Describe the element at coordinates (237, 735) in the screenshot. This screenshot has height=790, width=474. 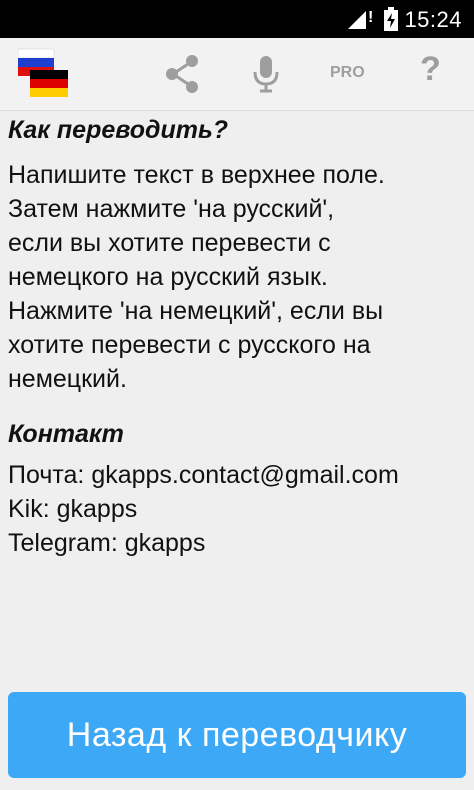
I see `back-to-translator-button: Назад к переводчику` at that location.